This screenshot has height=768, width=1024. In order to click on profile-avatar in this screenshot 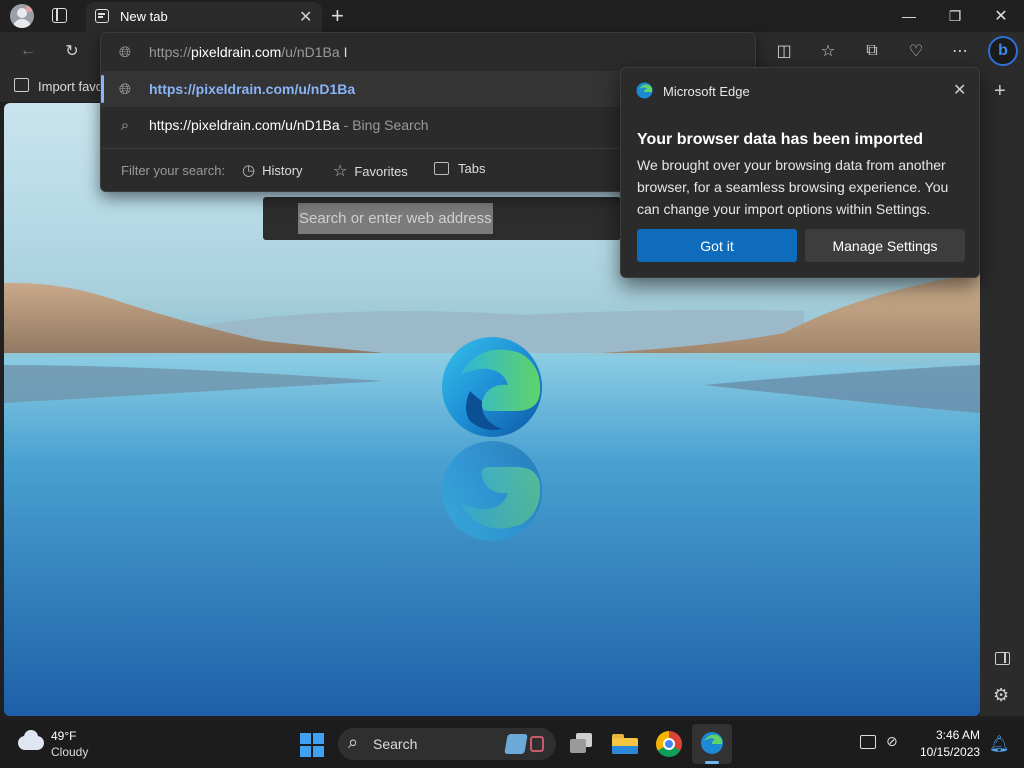, I will do `click(22, 16)`.